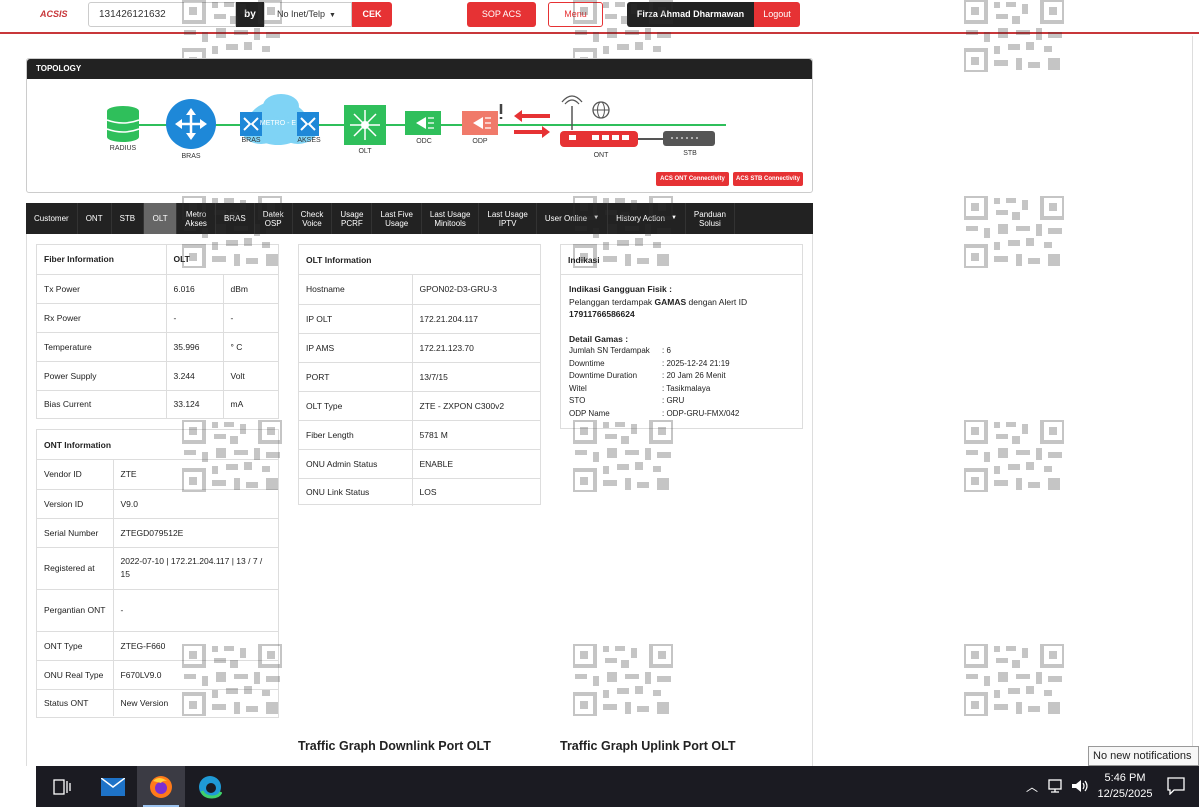 This screenshot has height=807, width=1199. Describe the element at coordinates (52, 218) in the screenshot. I see `tab-customer: Customer` at that location.